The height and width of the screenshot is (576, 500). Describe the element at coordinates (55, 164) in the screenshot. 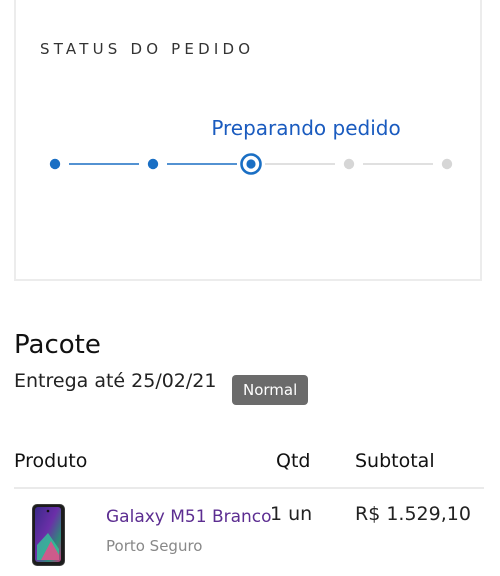

I see `step-1-dot` at that location.